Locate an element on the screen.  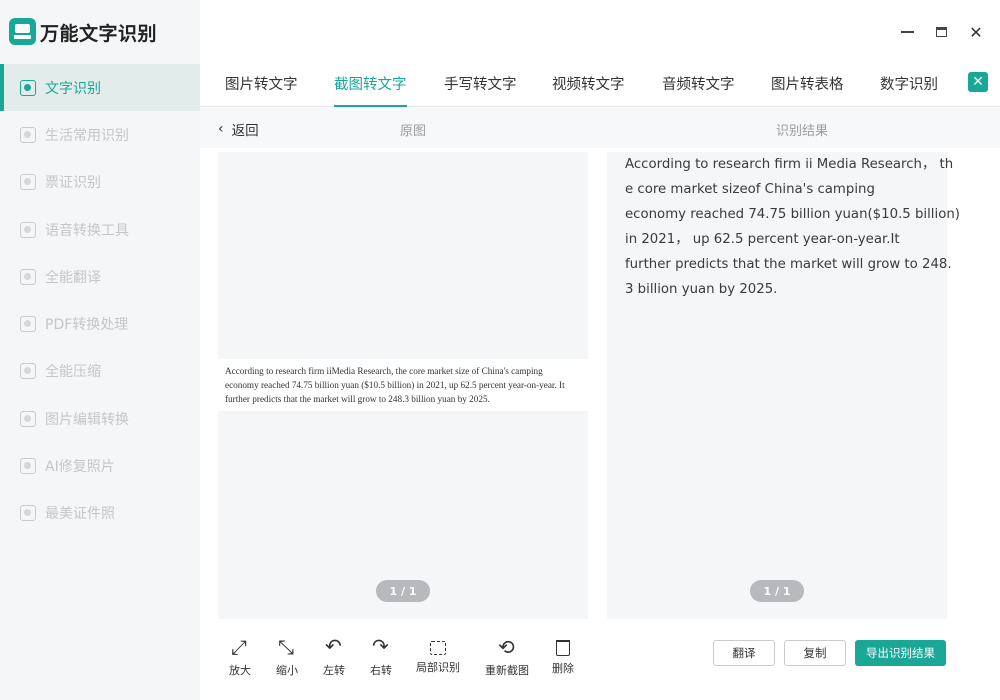
rotate-left-button: 左转 is located at coordinates (334, 656).